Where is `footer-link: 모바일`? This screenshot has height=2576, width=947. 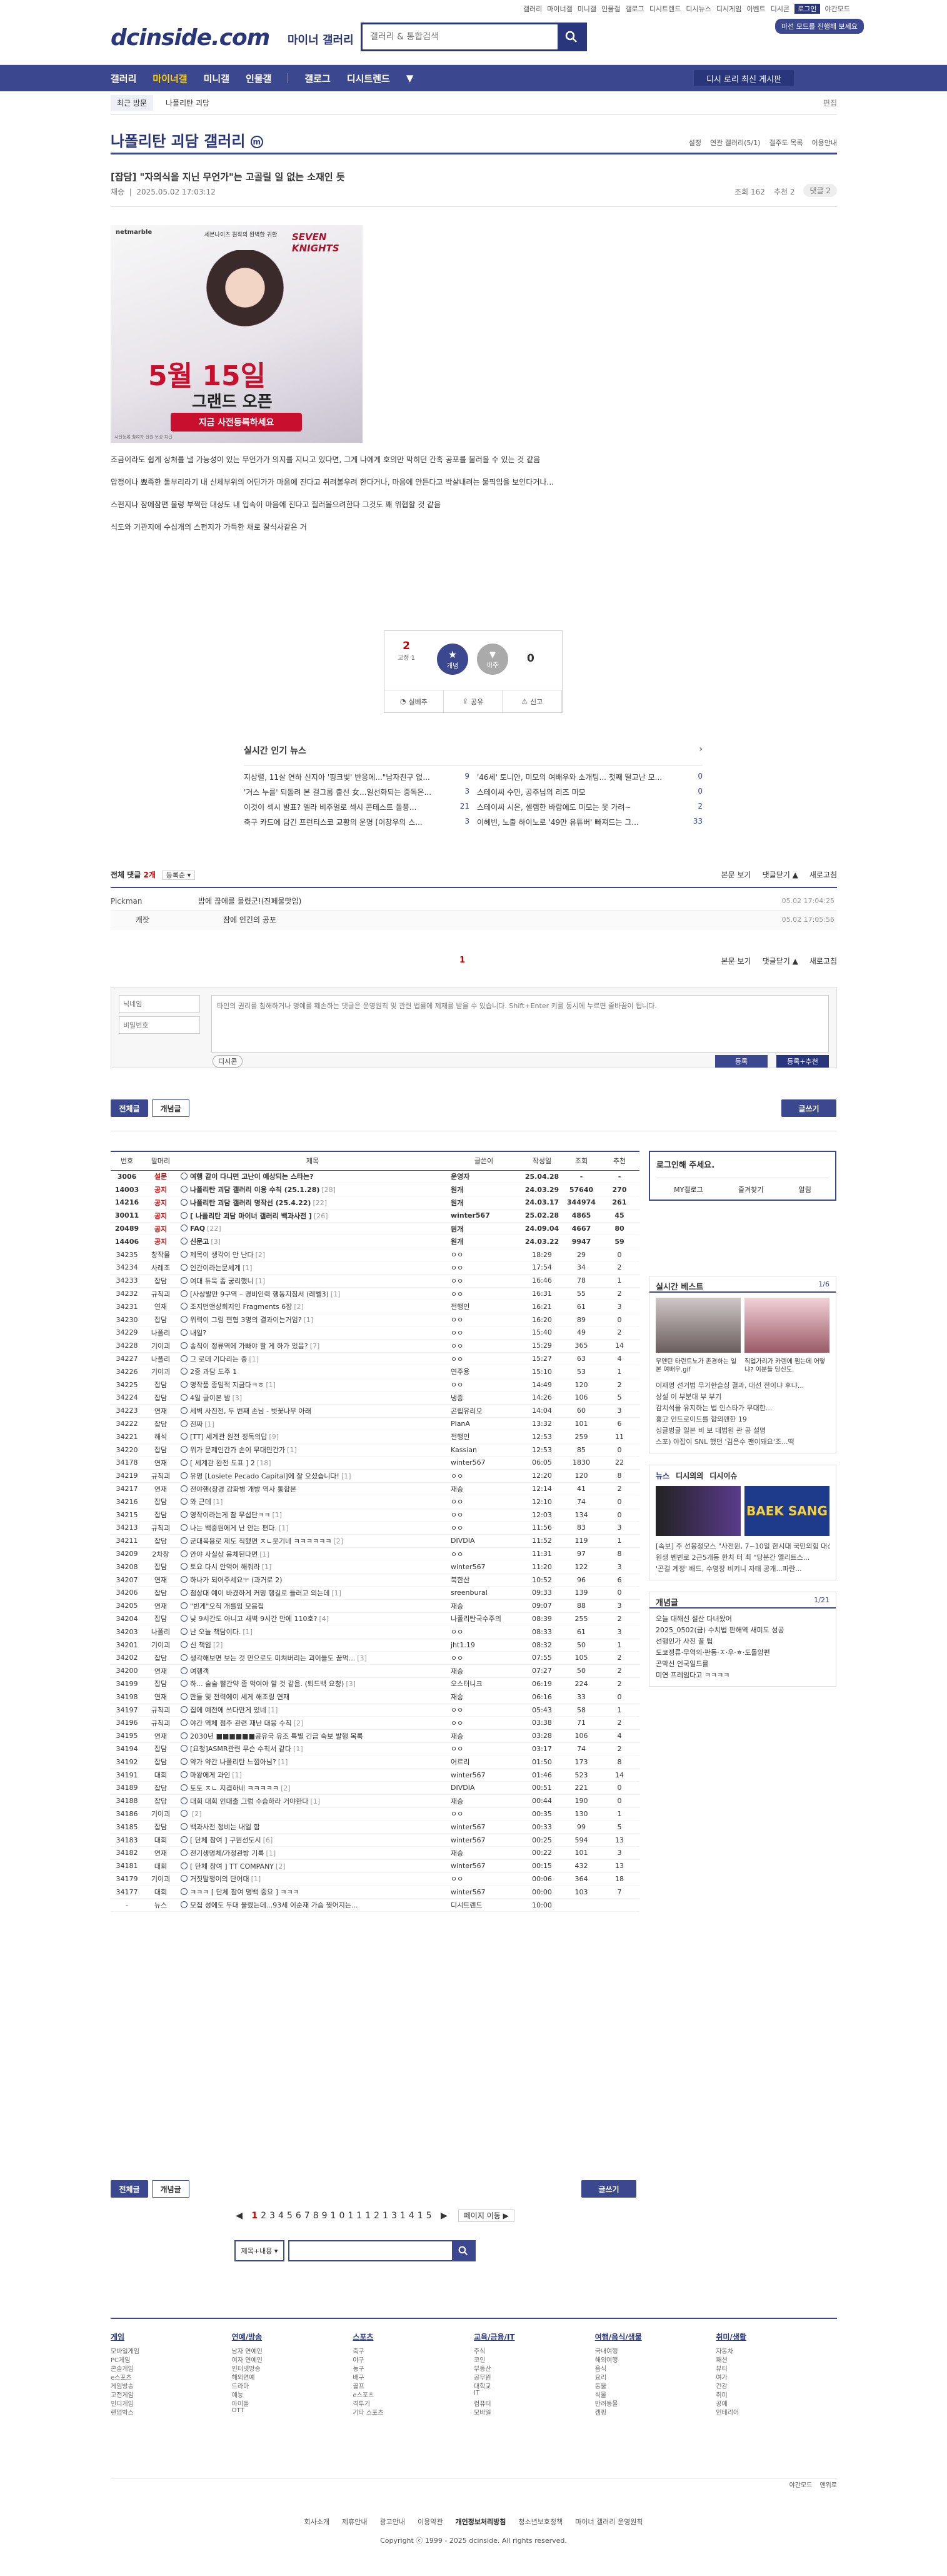 footer-link: 모바일 is located at coordinates (535, 2412).